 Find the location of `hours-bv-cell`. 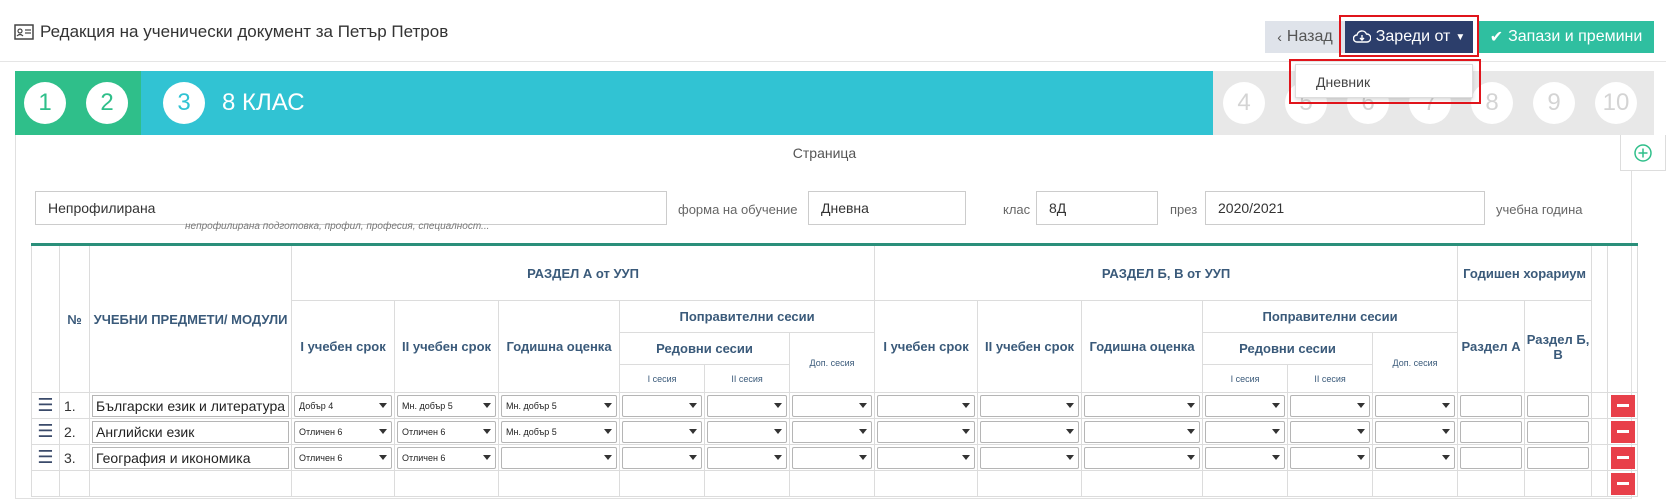

hours-bv-cell is located at coordinates (1558, 405).